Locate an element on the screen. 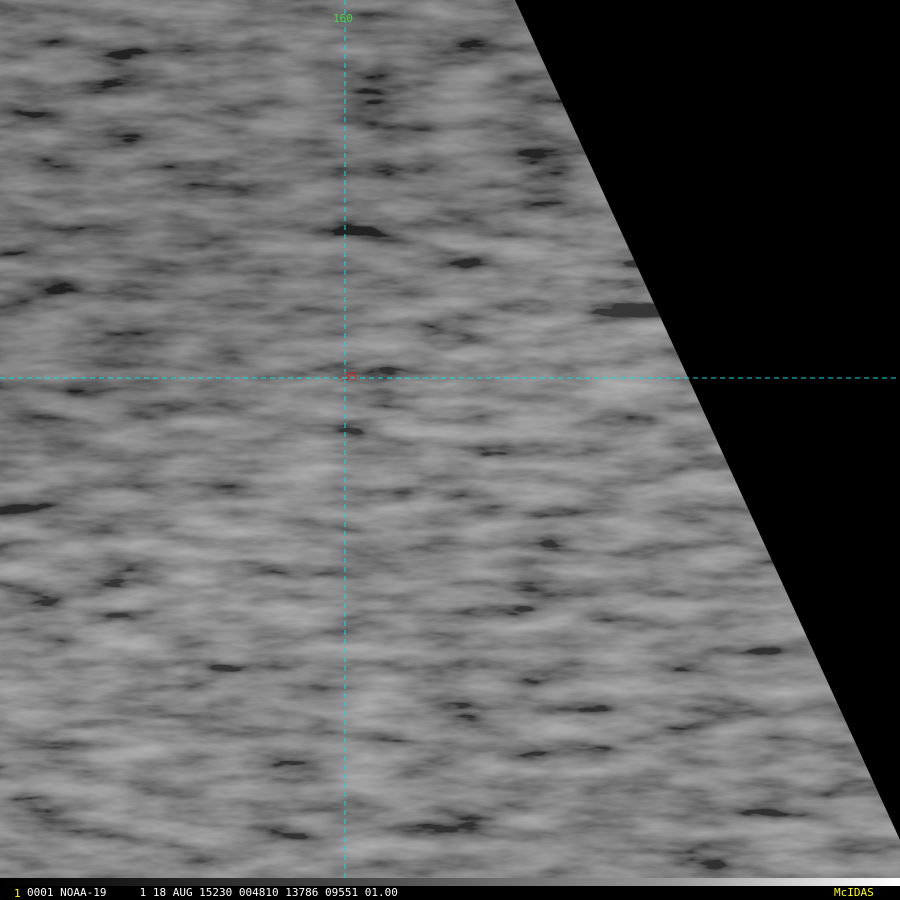  frame-number: 1 is located at coordinates (17, 893).